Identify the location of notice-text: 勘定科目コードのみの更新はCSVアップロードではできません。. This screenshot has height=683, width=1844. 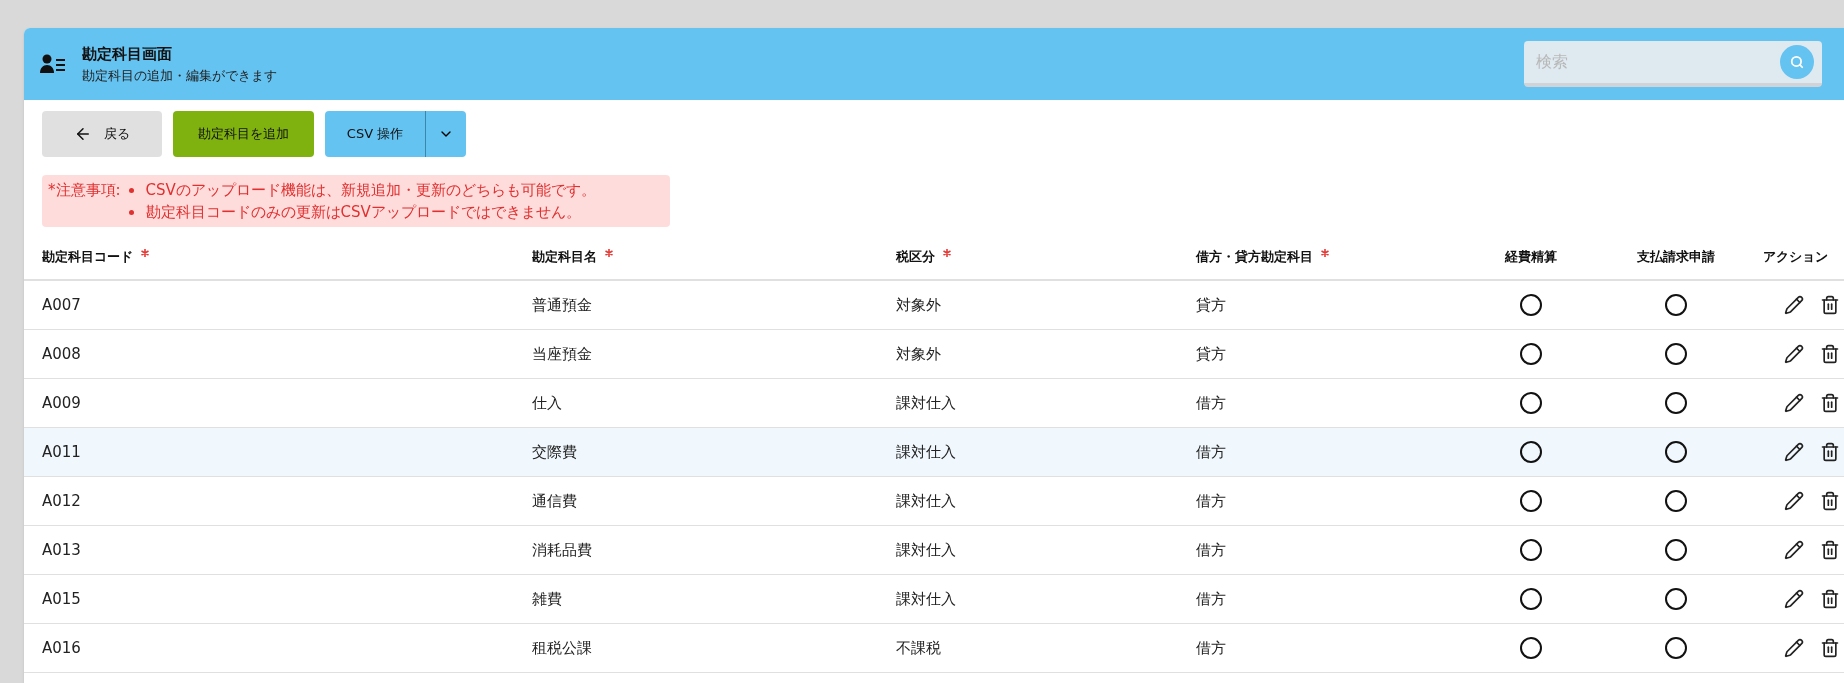
(363, 212).